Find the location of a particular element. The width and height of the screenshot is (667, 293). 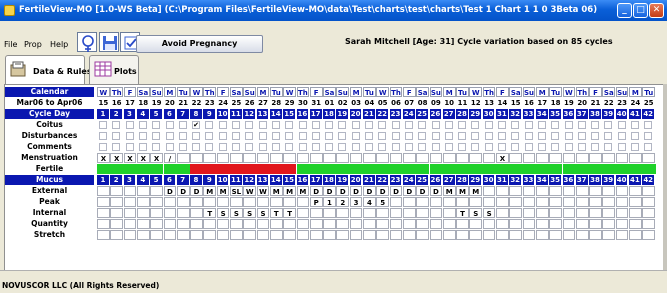

menstruation-cell: X is located at coordinates (143, 158).